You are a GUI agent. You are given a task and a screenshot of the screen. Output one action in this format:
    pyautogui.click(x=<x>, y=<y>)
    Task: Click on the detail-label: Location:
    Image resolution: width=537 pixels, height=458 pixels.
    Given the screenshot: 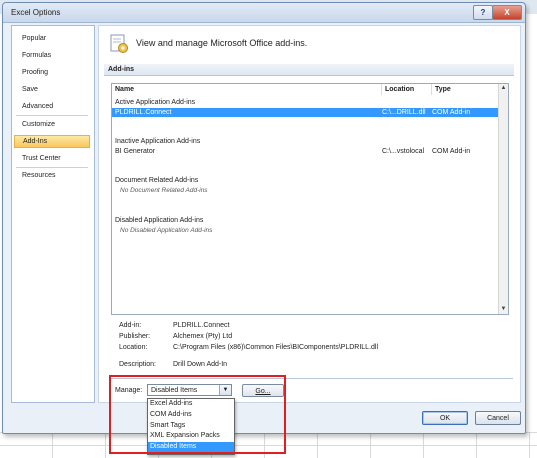 What is the action you would take?
    pyautogui.click(x=133, y=347)
    